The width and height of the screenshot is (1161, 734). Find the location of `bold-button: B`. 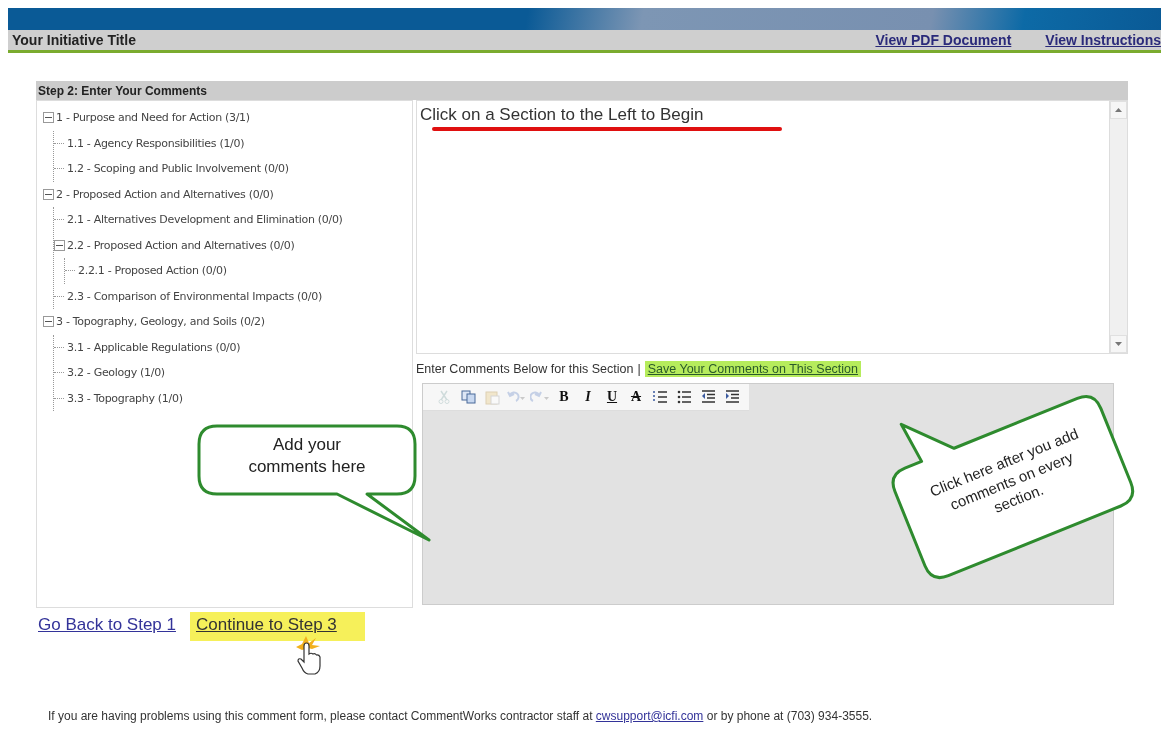

bold-button: B is located at coordinates (564, 397).